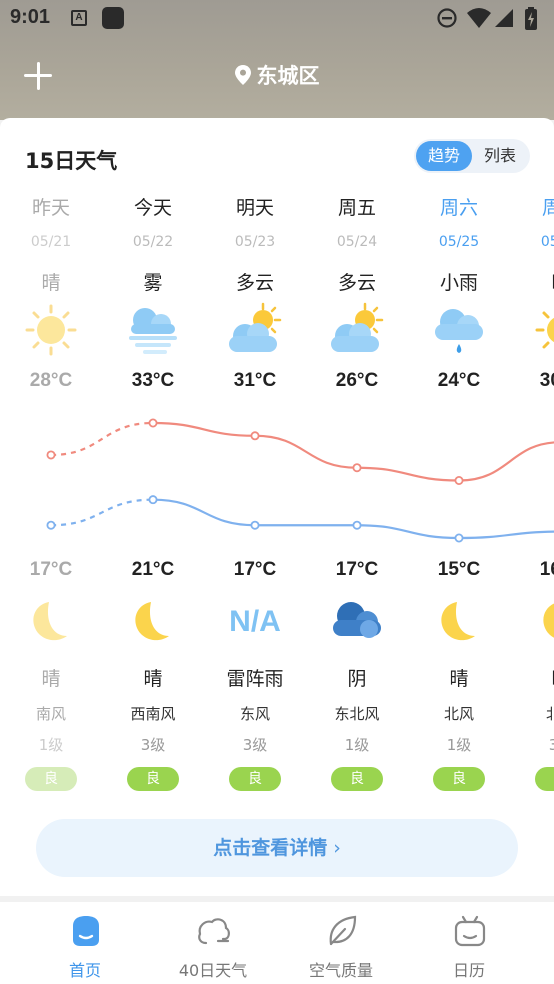 Image resolution: width=554 pixels, height=984 pixels. What do you see at coordinates (254, 714) in the screenshot?
I see `wind-direction: 东风` at bounding box center [254, 714].